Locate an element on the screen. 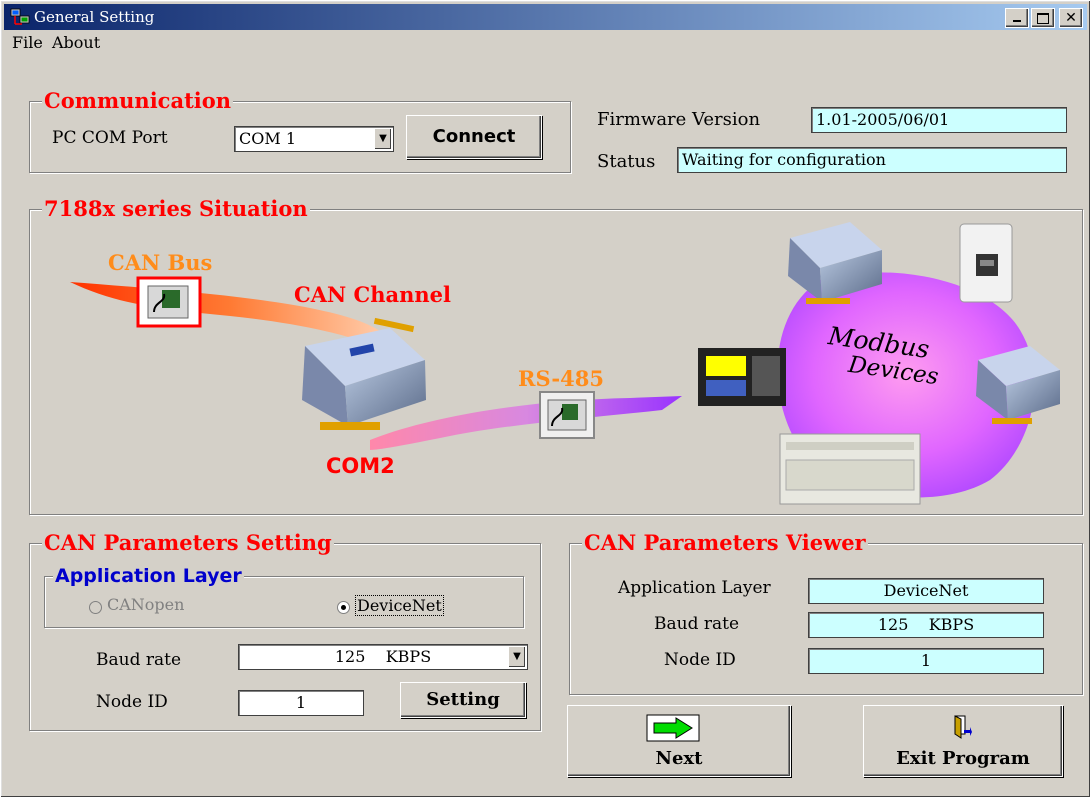  next-button: Next is located at coordinates (679, 741).